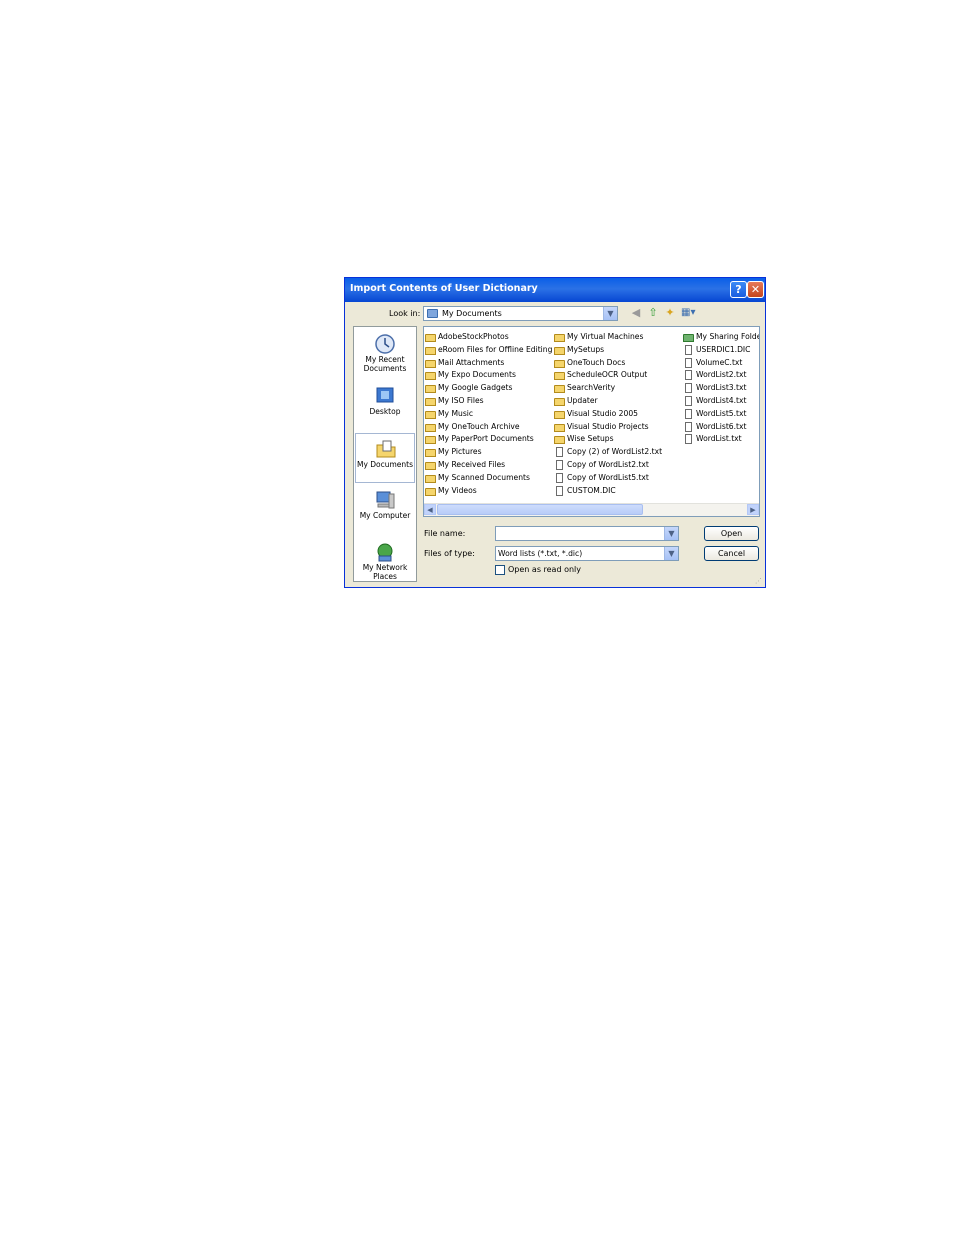  I want to click on list-item: VolumeC.txt, so click(721, 363).